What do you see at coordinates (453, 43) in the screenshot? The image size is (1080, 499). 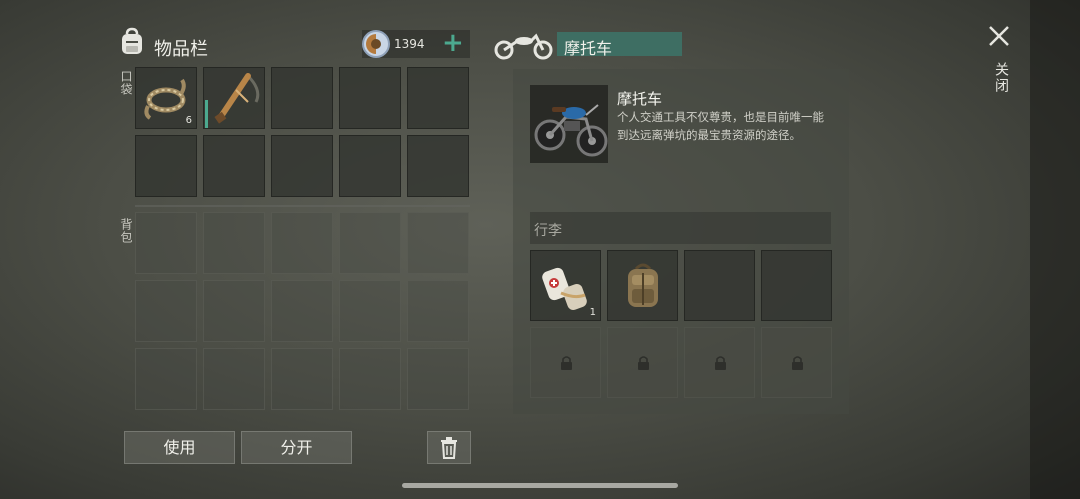 I see `add-currency-button: +` at bounding box center [453, 43].